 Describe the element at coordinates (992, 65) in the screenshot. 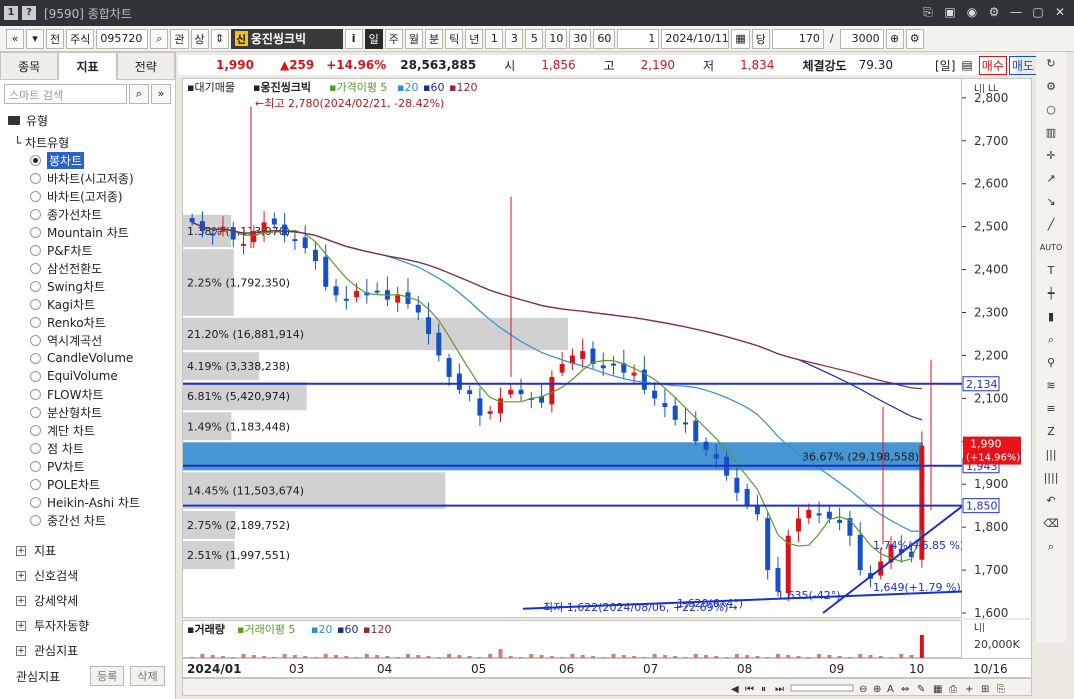

I see `buy-button: 매수` at that location.